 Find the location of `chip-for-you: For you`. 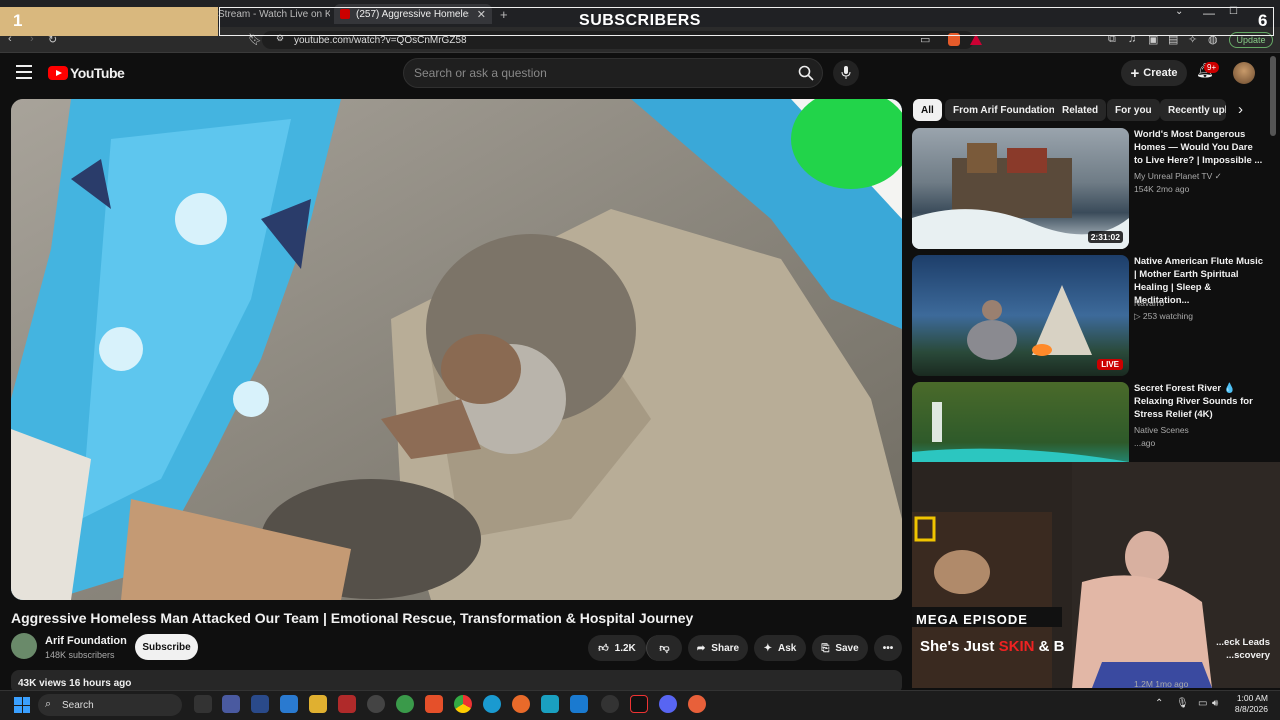

chip-for-you: For you is located at coordinates (1133, 110).